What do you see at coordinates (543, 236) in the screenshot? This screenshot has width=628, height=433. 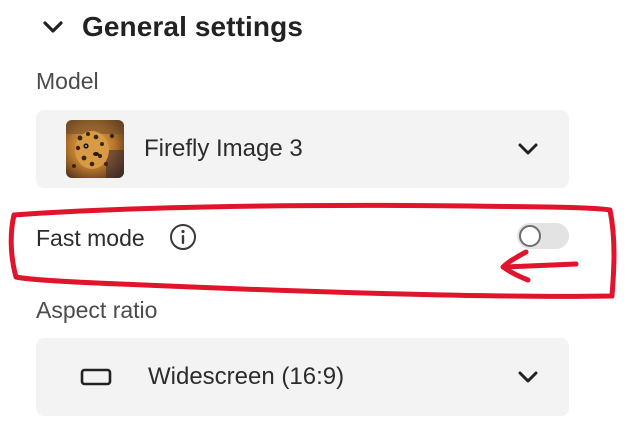 I see `fast-mode-toggle` at bounding box center [543, 236].